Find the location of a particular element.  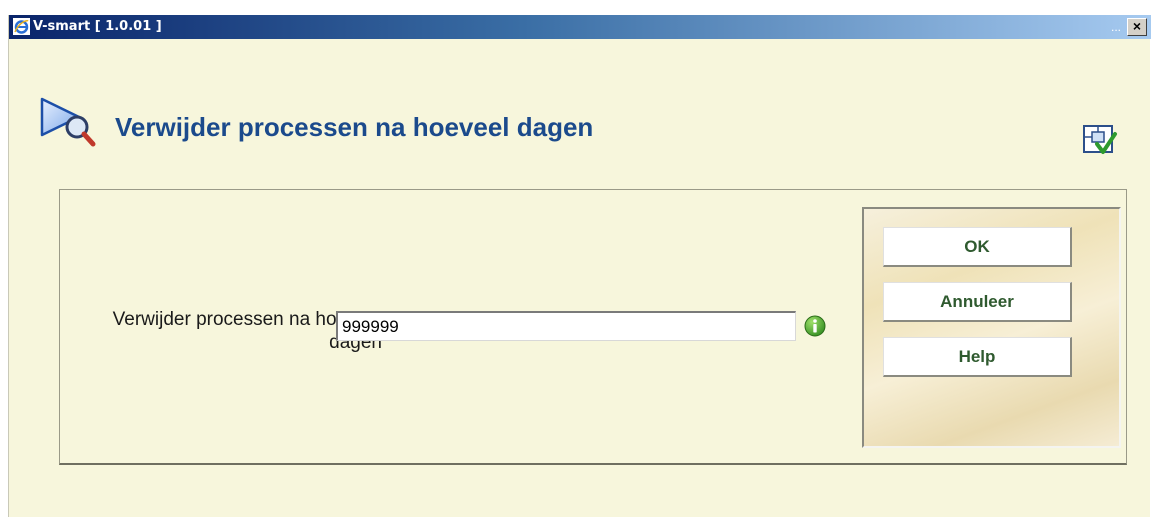

close-button: × is located at coordinates (1137, 27).